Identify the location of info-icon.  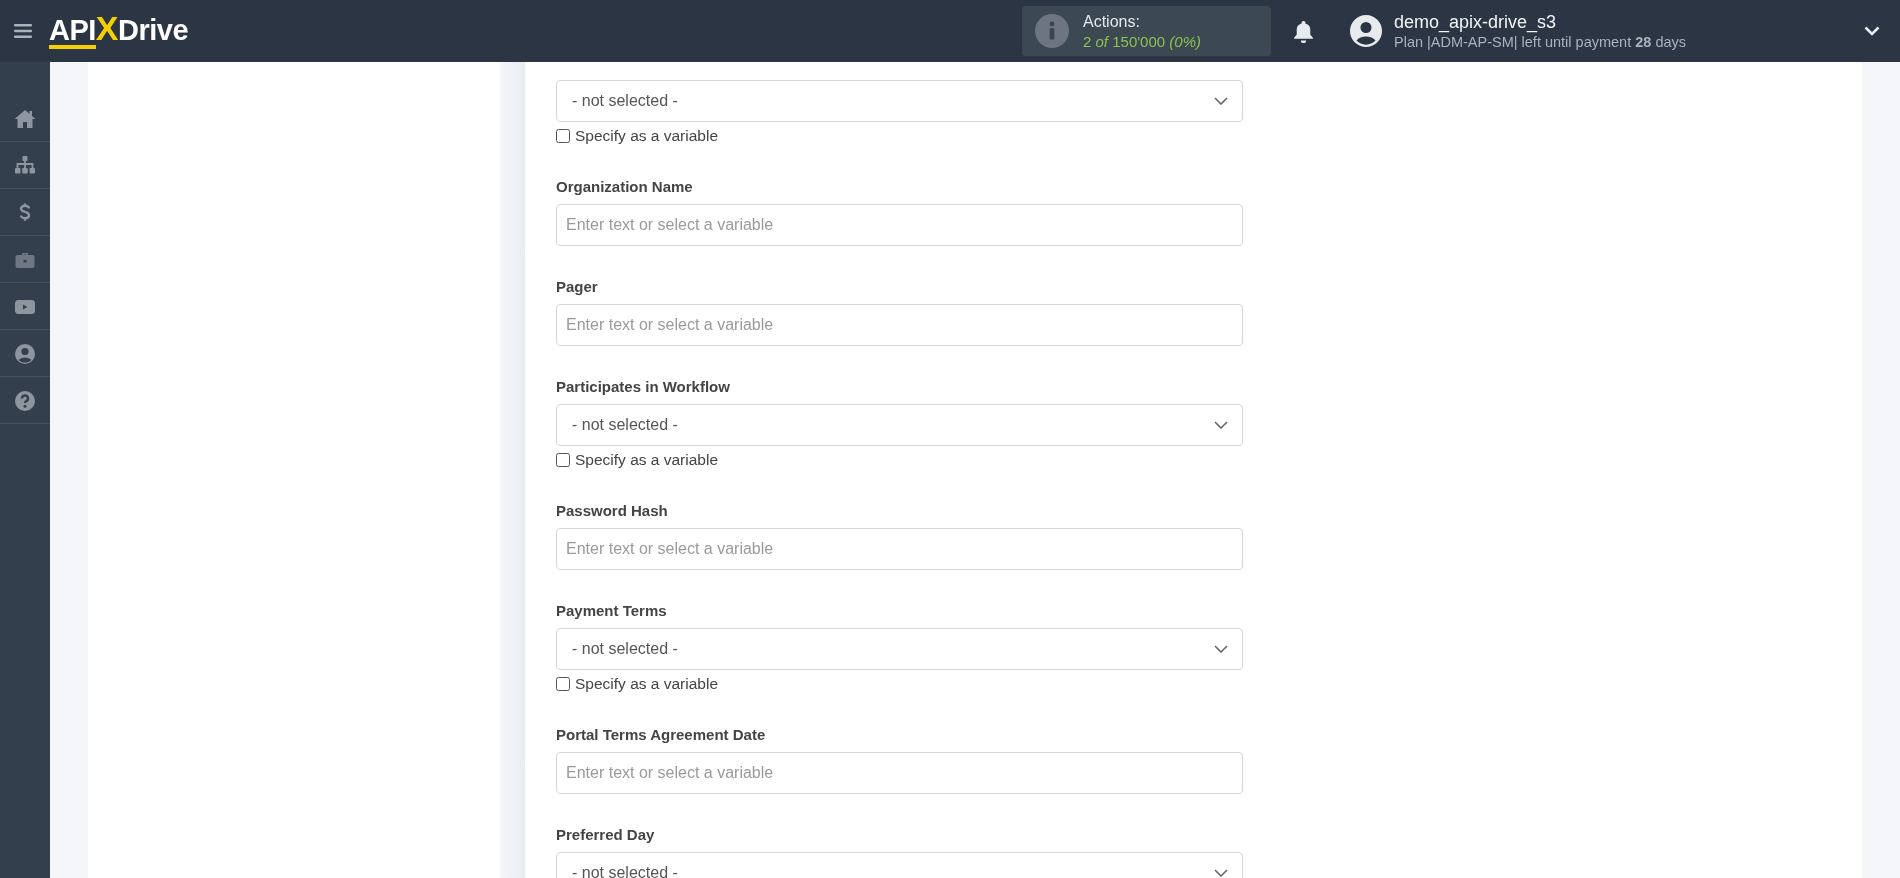
(1052, 31).